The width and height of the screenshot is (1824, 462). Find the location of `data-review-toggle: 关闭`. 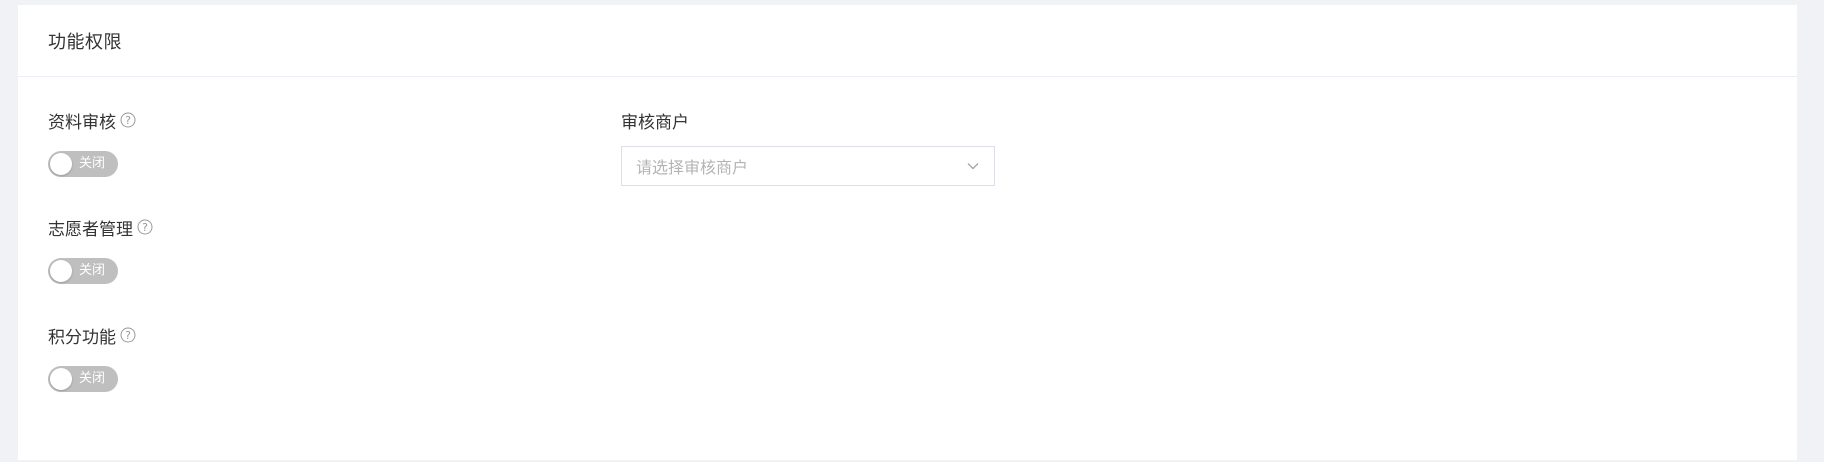

data-review-toggle: 关闭 is located at coordinates (83, 164).